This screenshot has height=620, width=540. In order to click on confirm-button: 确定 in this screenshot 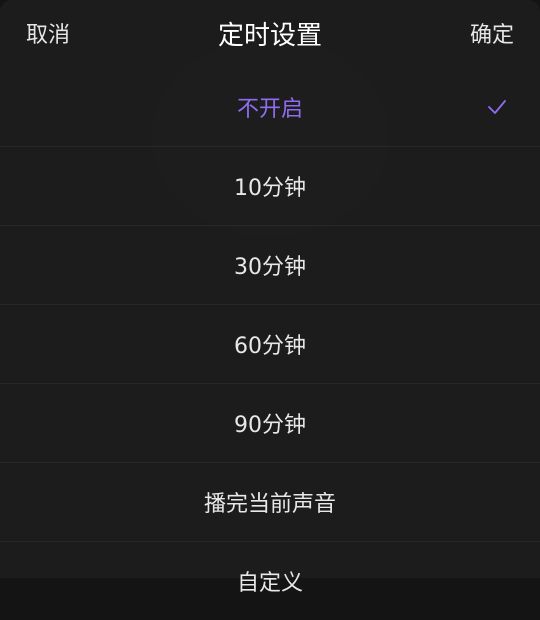, I will do `click(492, 36)`.